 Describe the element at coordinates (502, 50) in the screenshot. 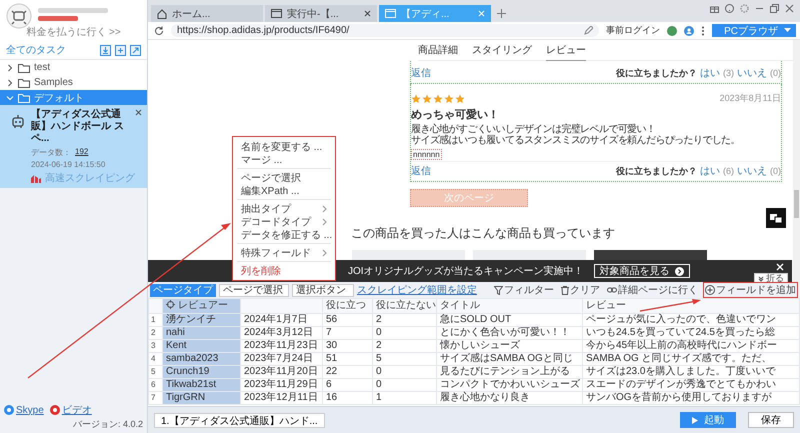

I see `page-tab: スタイリング` at that location.